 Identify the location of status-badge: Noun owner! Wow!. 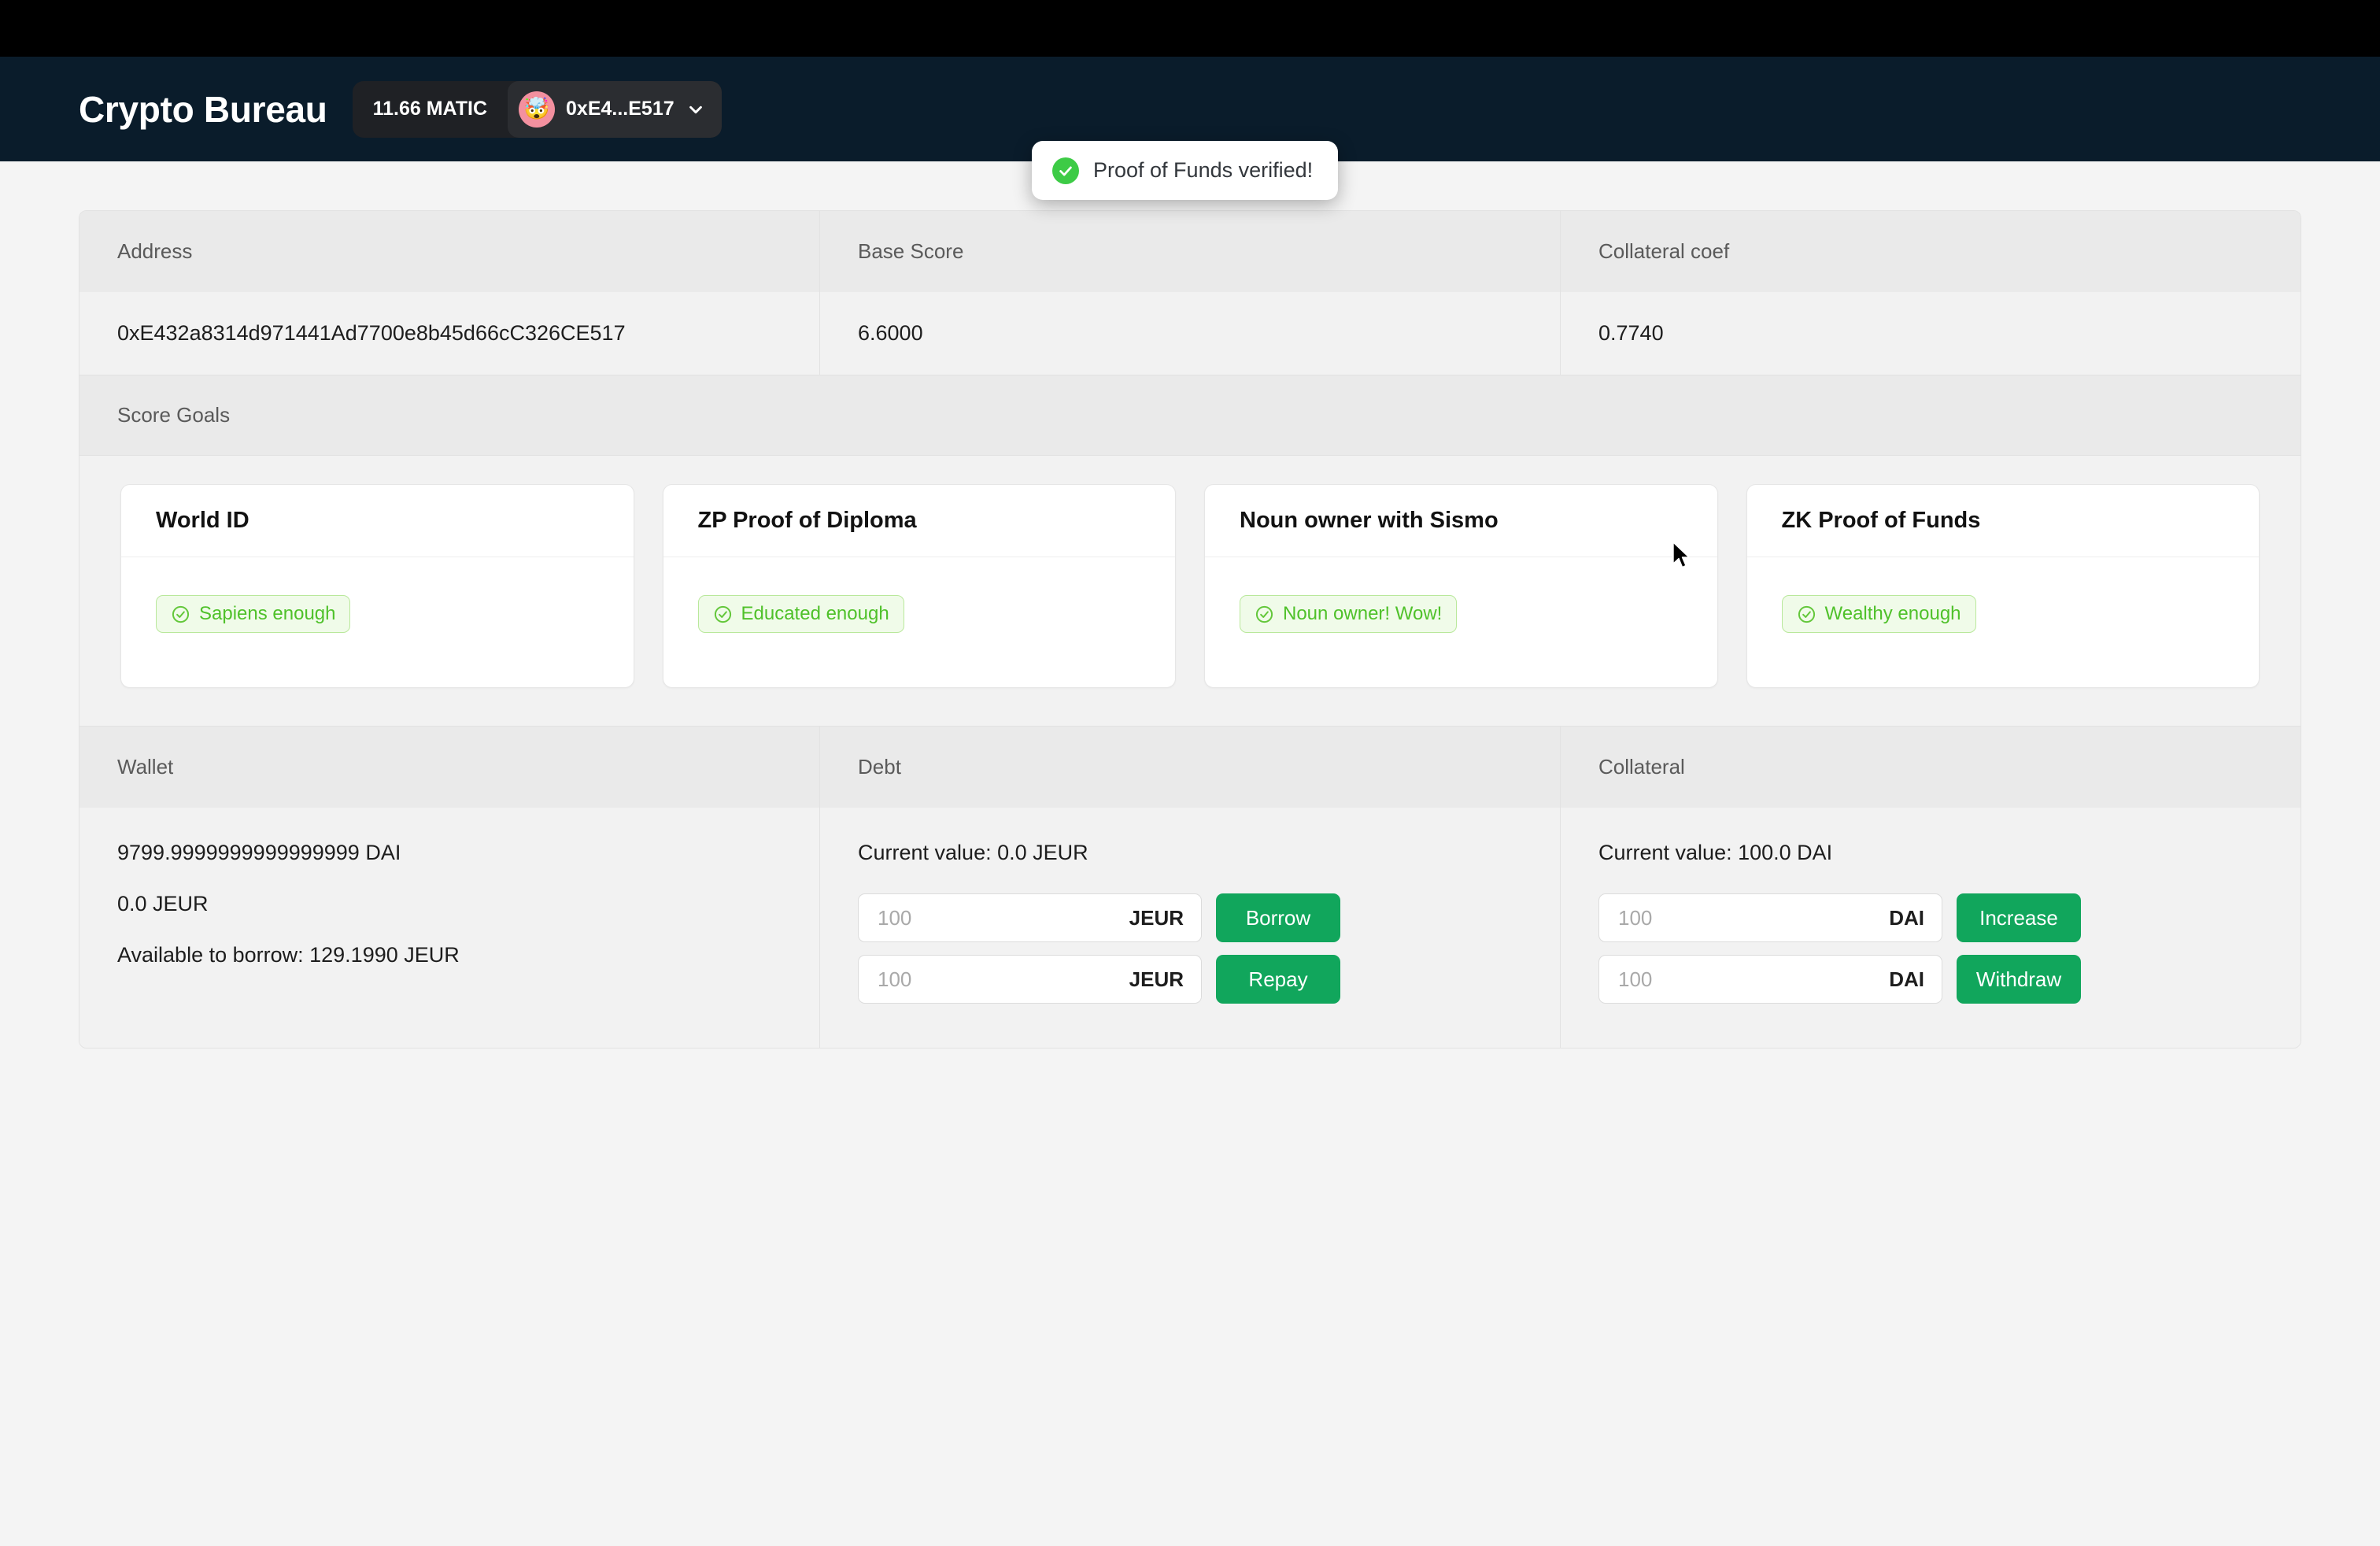
(1349, 614).